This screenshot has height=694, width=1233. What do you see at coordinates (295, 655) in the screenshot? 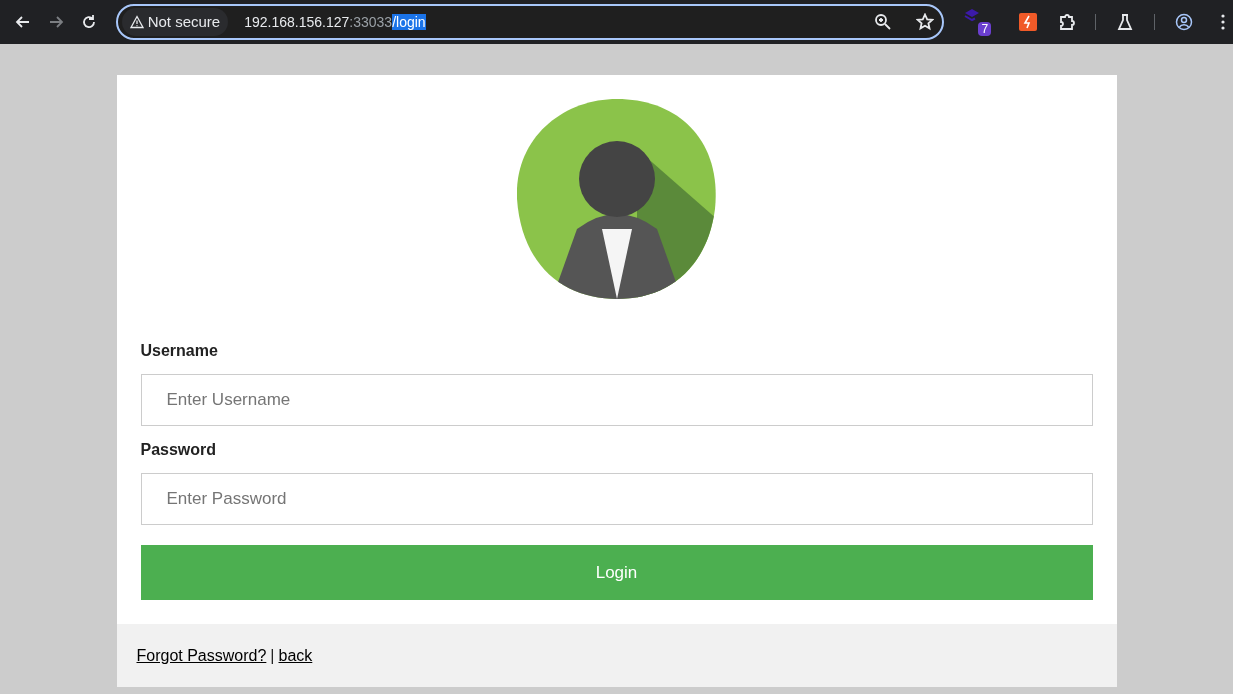
I see `back-link: back` at bounding box center [295, 655].